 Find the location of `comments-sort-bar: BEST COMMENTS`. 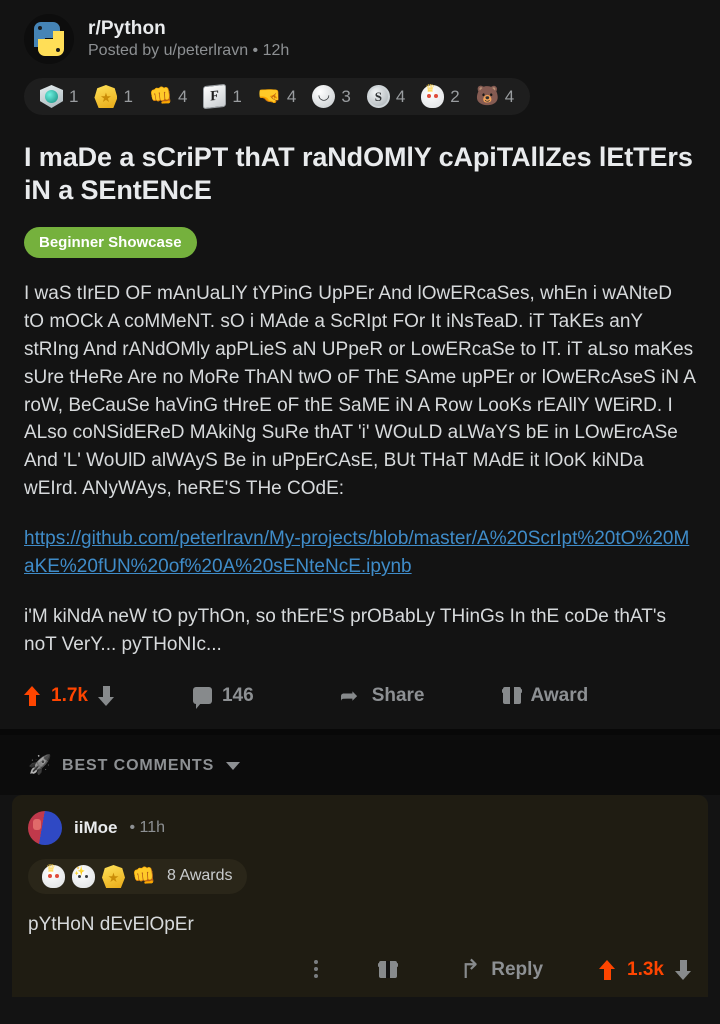

comments-sort-bar: BEST COMMENTS is located at coordinates (360, 764).